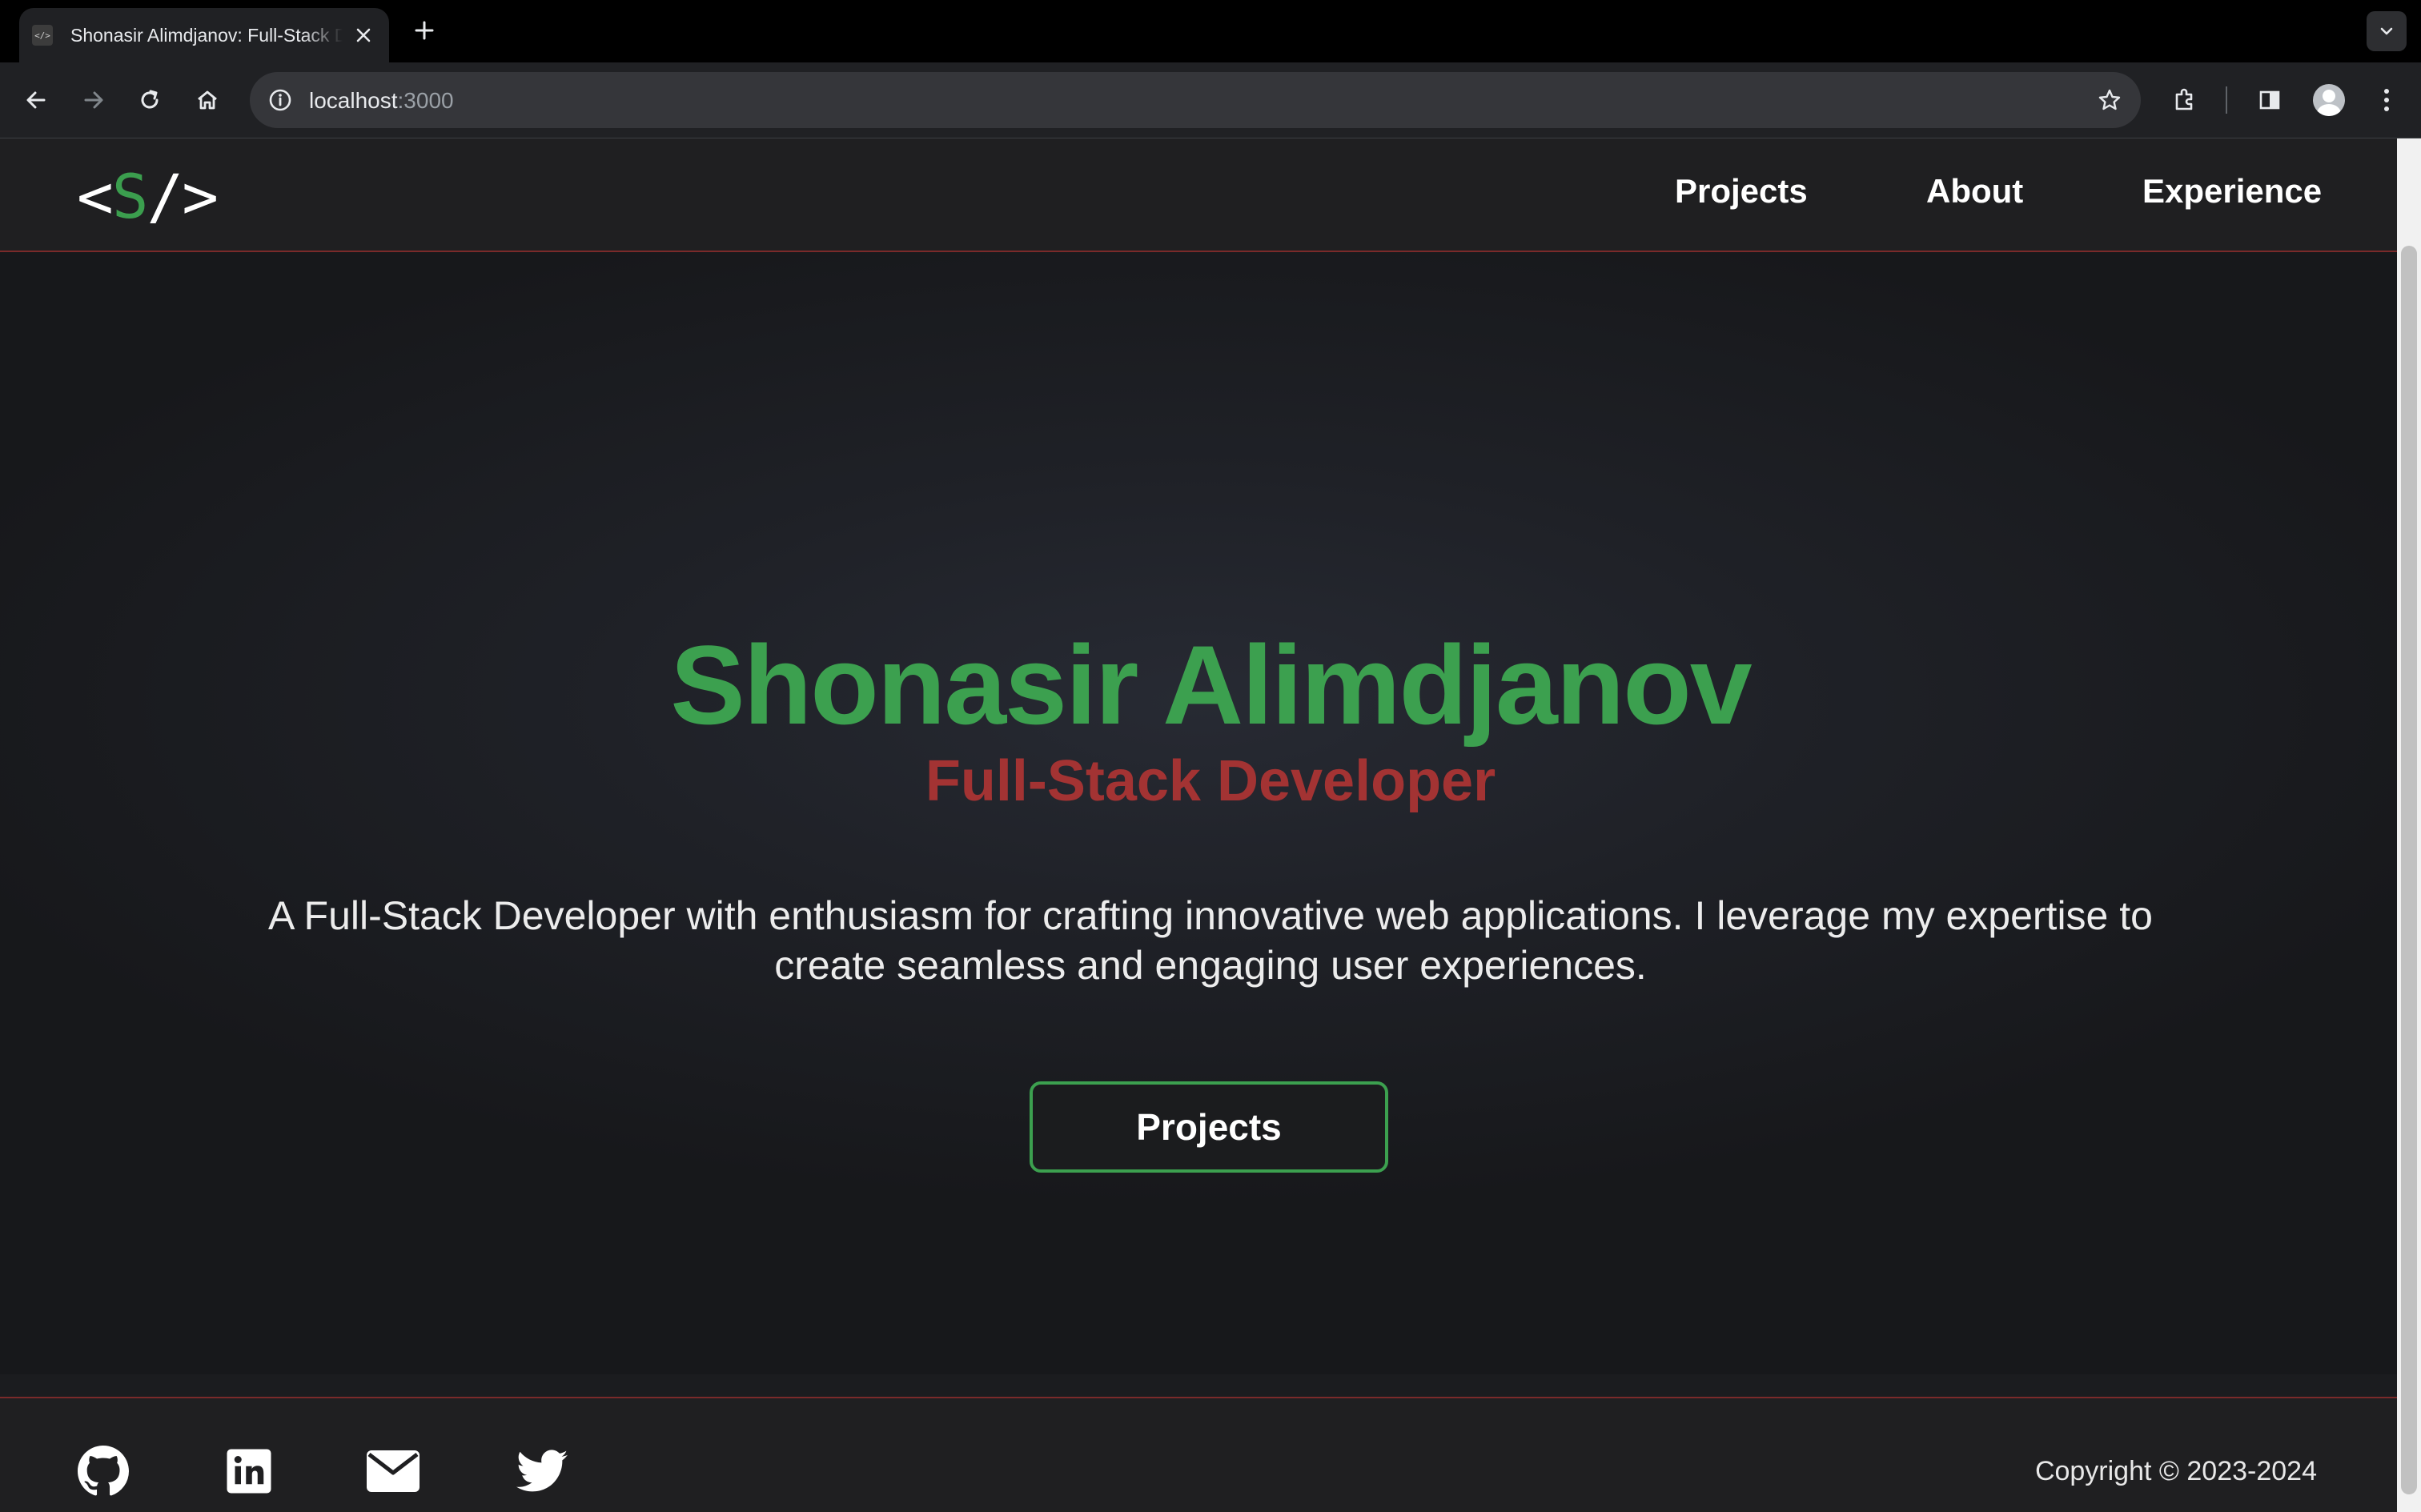 This screenshot has width=2421, height=1512. Describe the element at coordinates (364, 35) in the screenshot. I see `tab-close-icon` at that location.